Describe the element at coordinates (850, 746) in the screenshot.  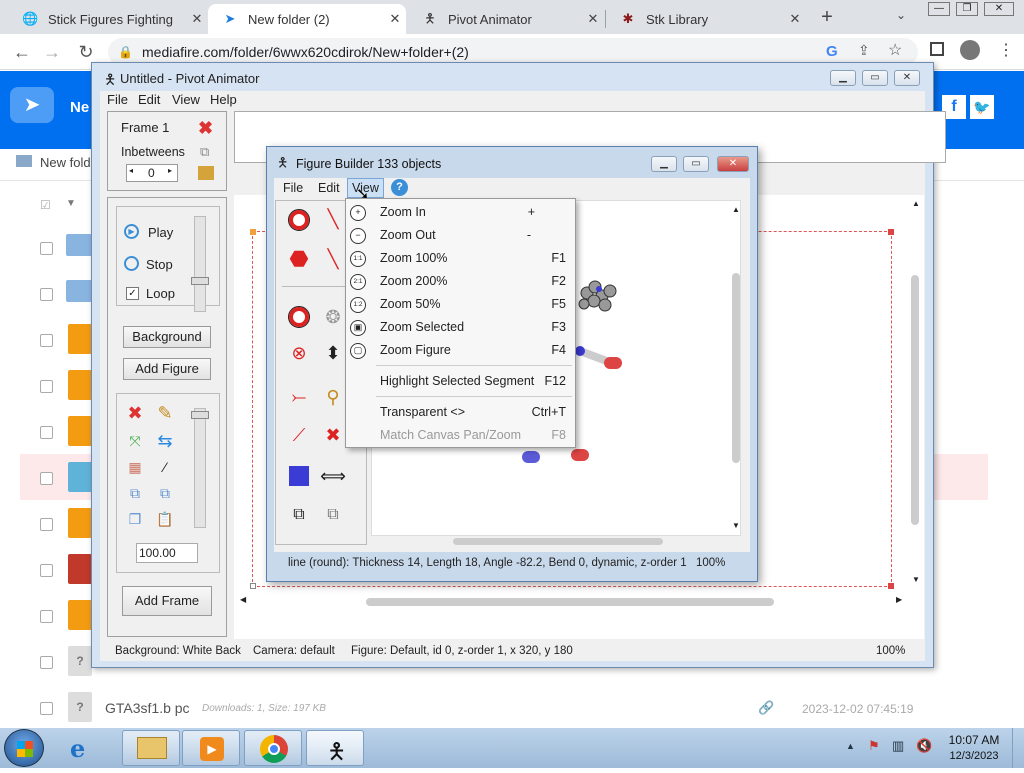
I see `show-hidden-icons: ▲` at that location.